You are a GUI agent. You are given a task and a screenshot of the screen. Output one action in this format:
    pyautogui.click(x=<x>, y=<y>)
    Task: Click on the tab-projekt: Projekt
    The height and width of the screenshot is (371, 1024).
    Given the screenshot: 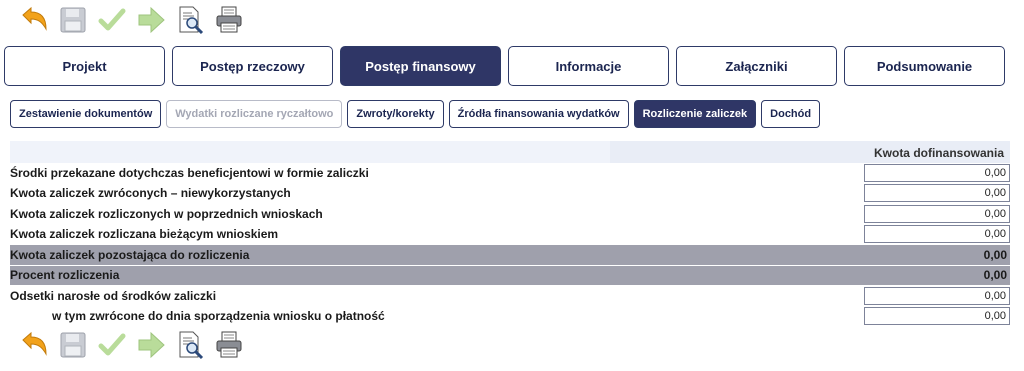 What is the action you would take?
    pyautogui.click(x=84, y=66)
    